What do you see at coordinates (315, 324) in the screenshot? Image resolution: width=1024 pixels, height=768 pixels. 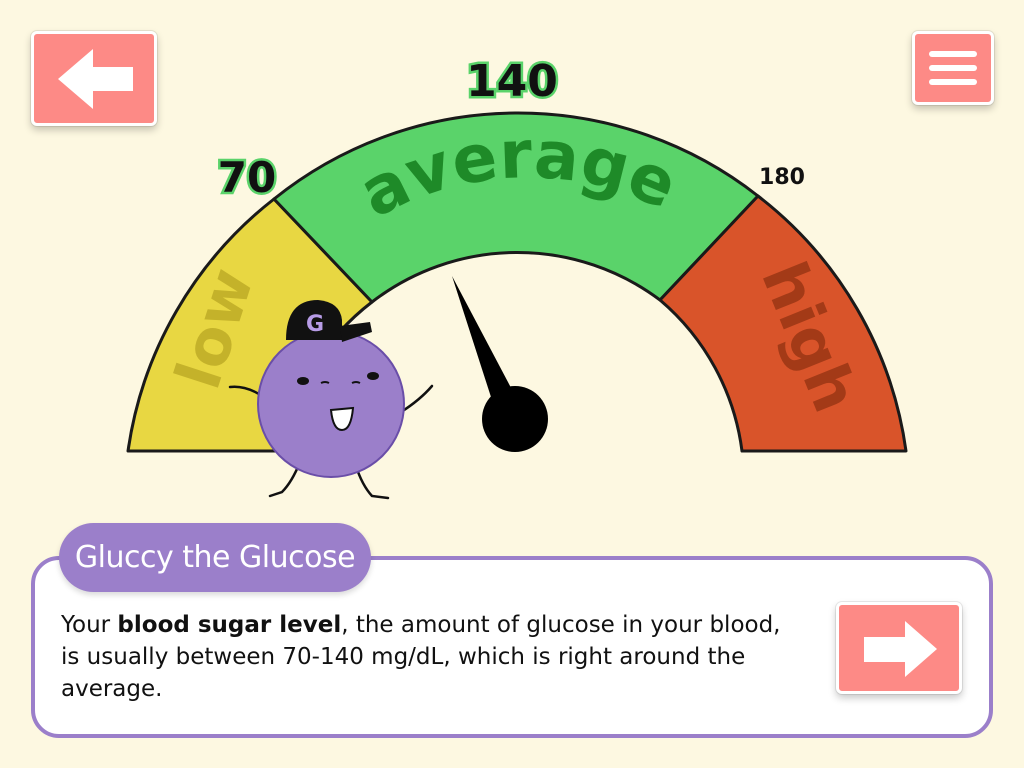 I see `cap-letter: G` at bounding box center [315, 324].